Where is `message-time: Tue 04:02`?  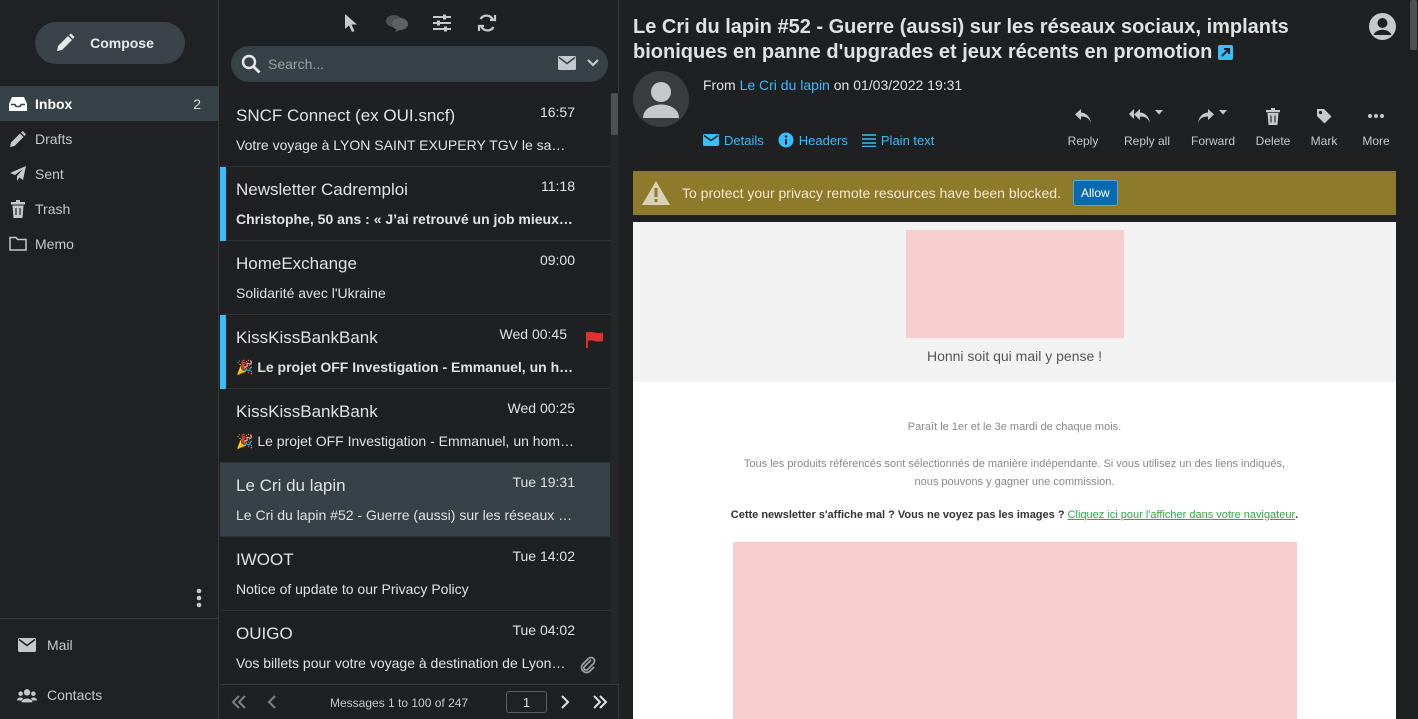 message-time: Tue 04:02 is located at coordinates (543, 630).